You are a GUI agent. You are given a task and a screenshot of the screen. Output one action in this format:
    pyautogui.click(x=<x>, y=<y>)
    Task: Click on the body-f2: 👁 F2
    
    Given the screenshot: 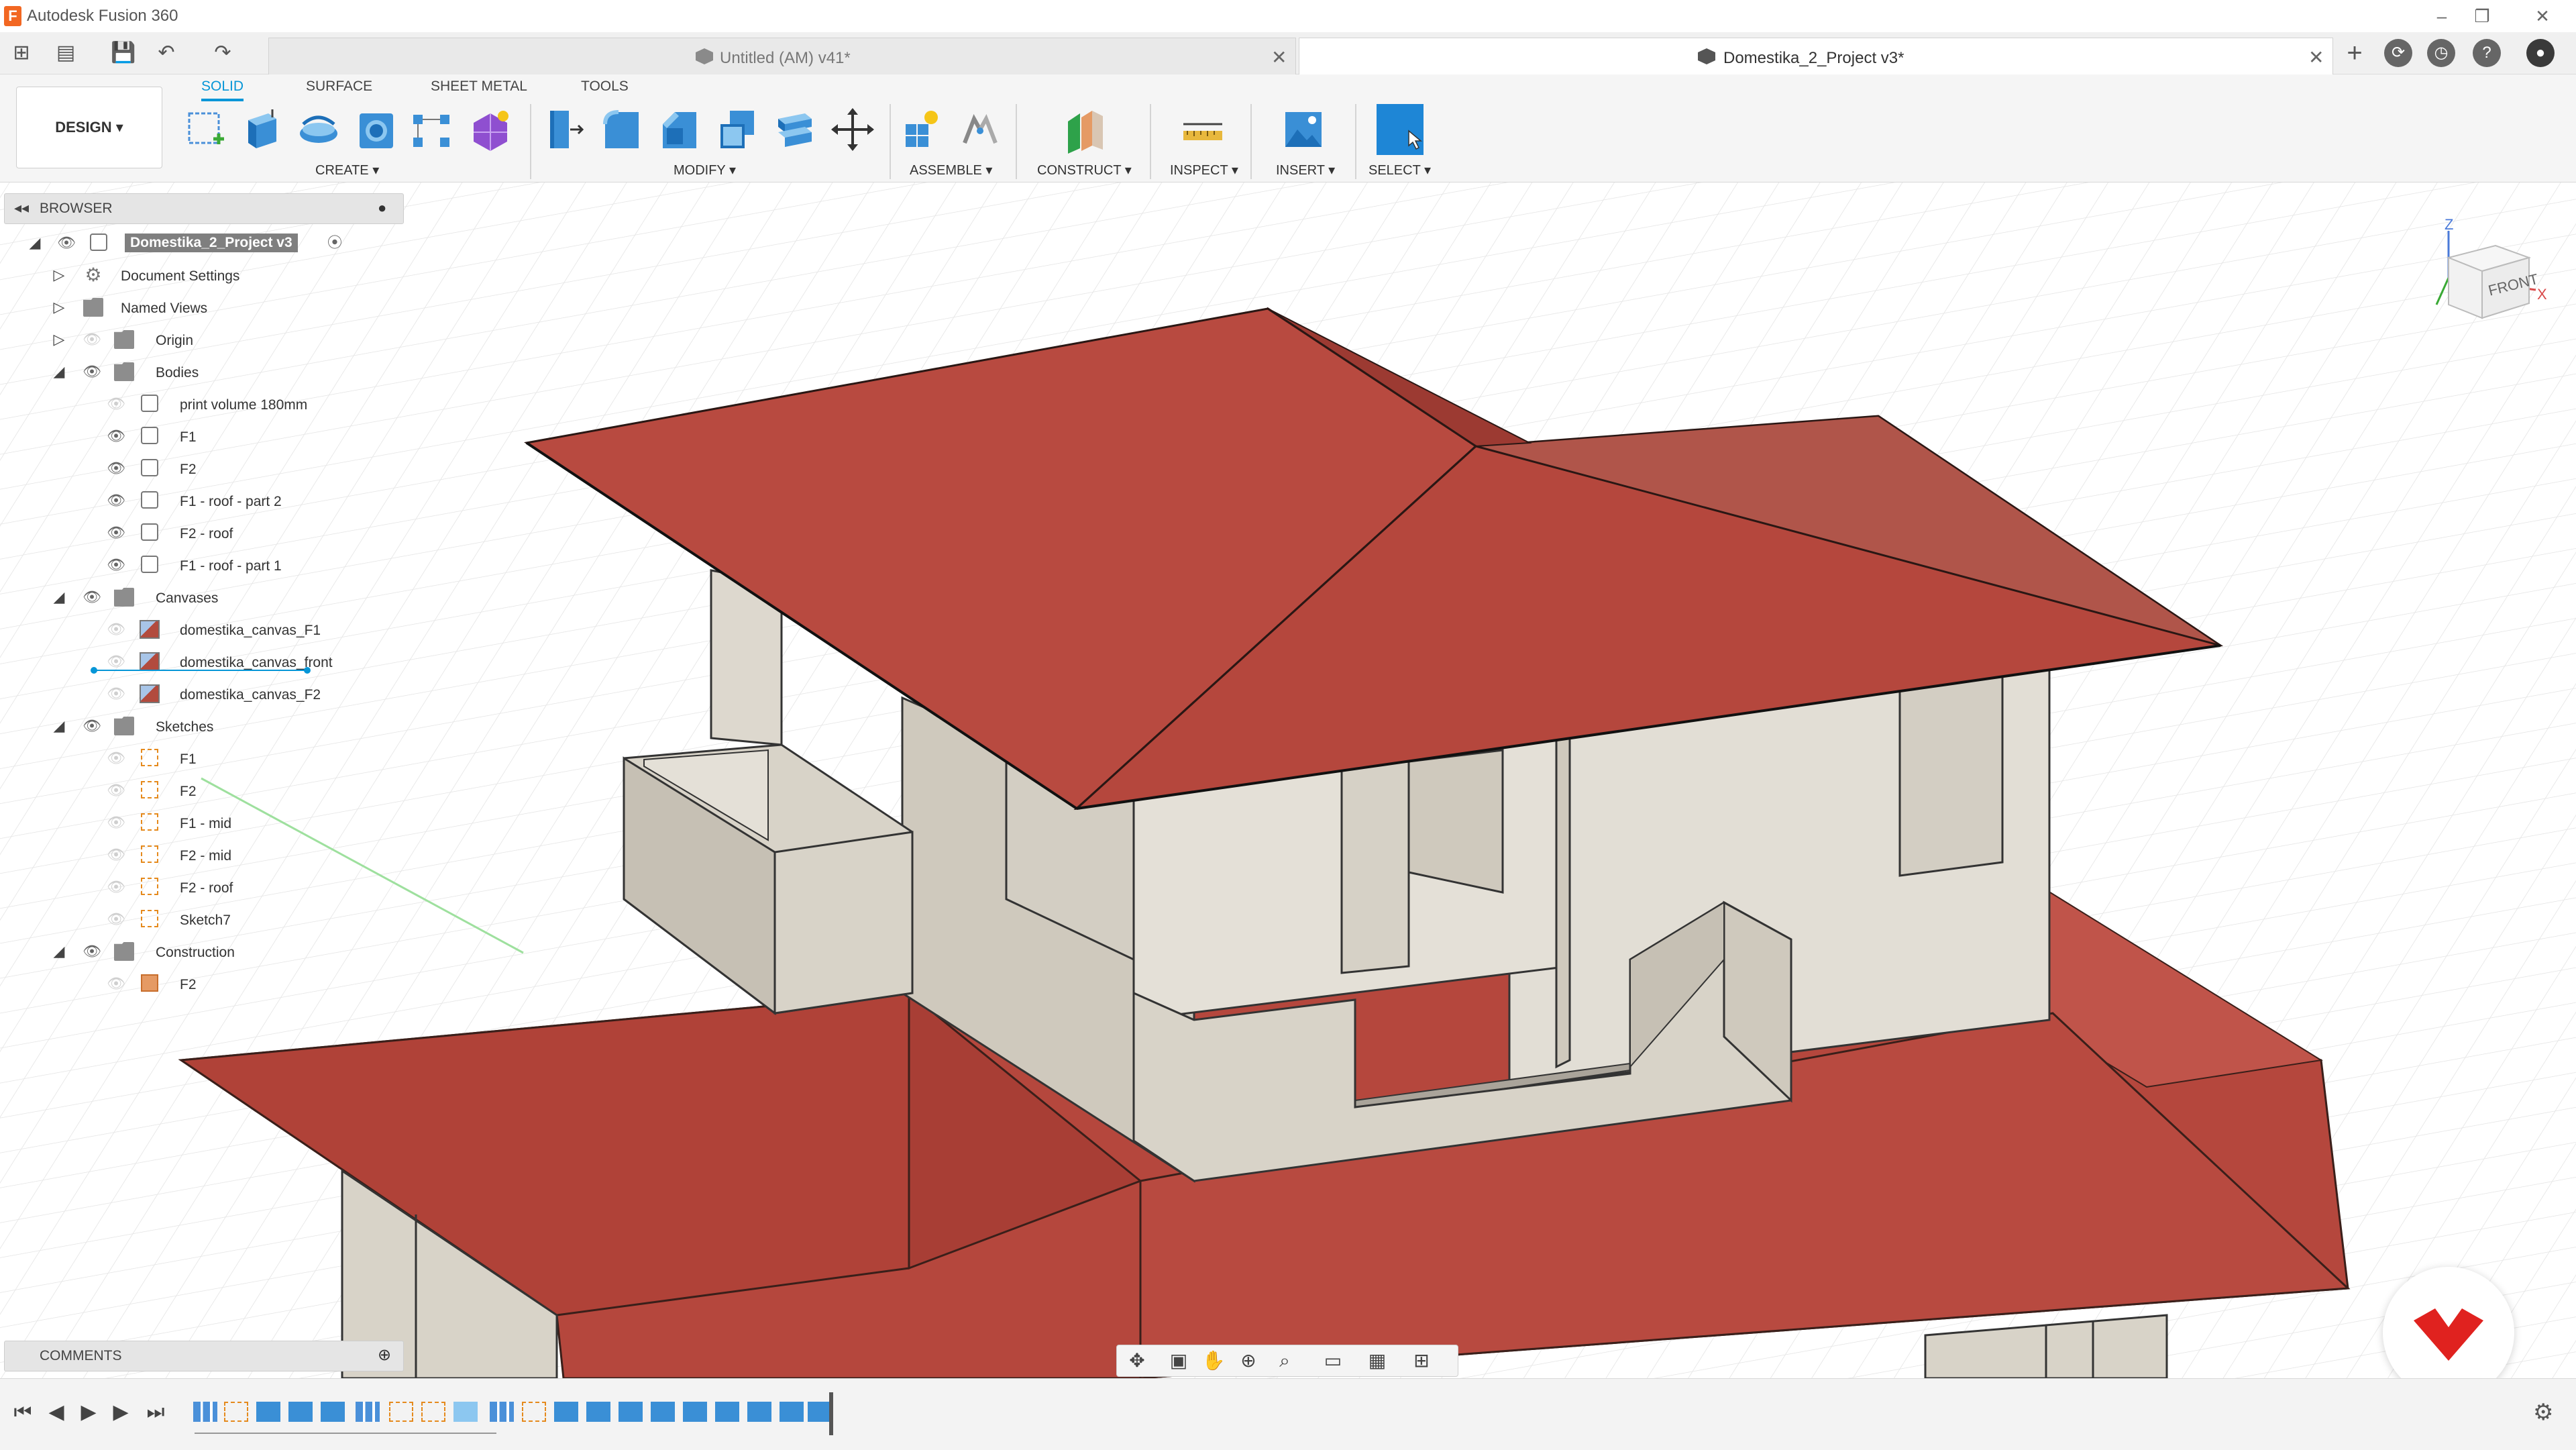 What is the action you would take?
    pyautogui.click(x=194, y=468)
    